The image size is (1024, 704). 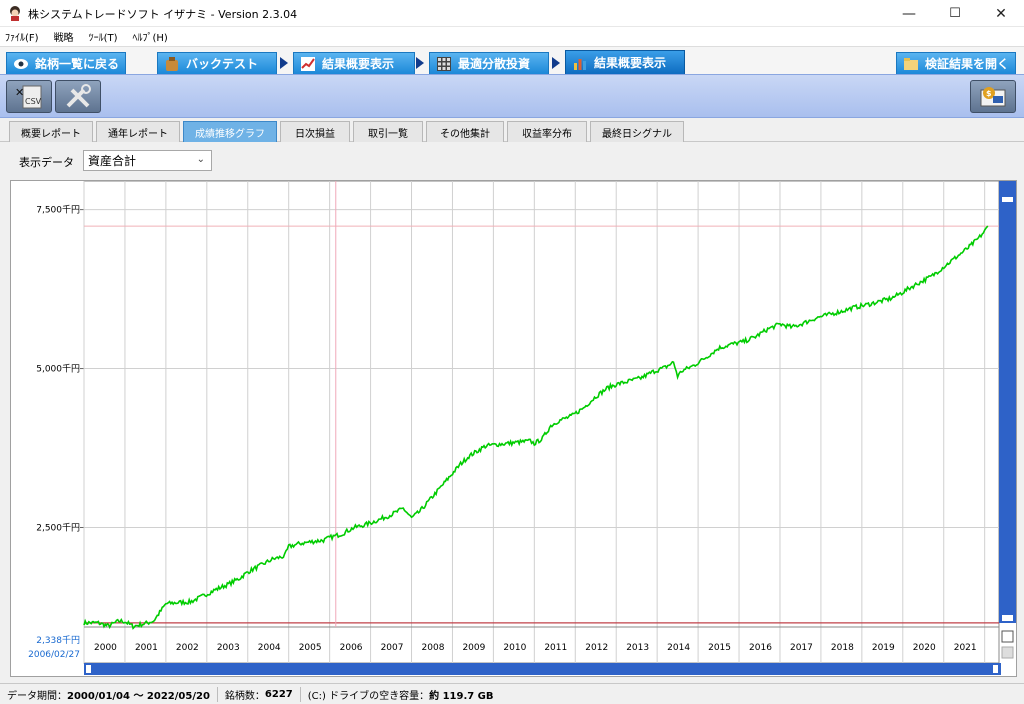 What do you see at coordinates (54, 655) in the screenshot?
I see `cursor-date-label: 2006/02/27` at bounding box center [54, 655].